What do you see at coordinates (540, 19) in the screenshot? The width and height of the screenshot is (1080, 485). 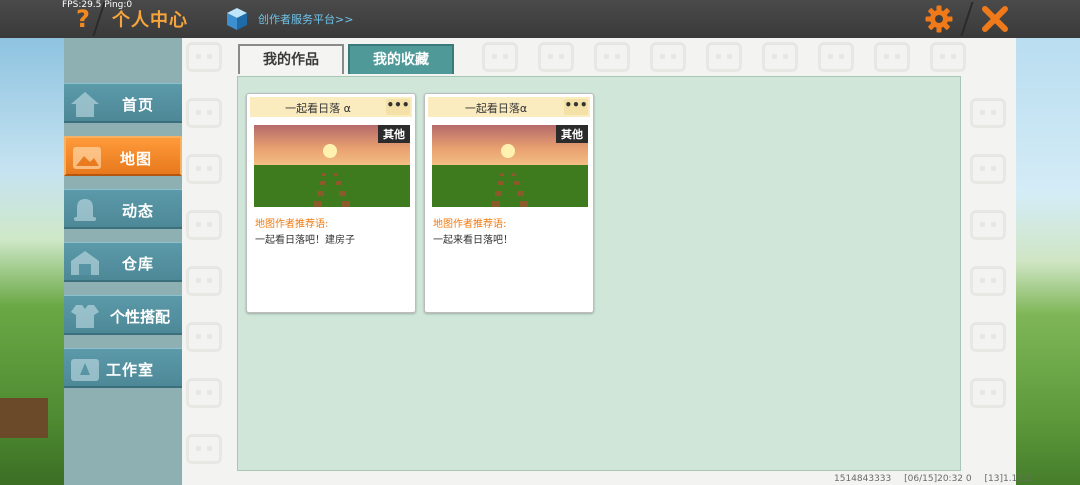 I see `top-bar: FPS:29.5 Ping:0 ? 个人中心 创作者服务平台>>` at bounding box center [540, 19].